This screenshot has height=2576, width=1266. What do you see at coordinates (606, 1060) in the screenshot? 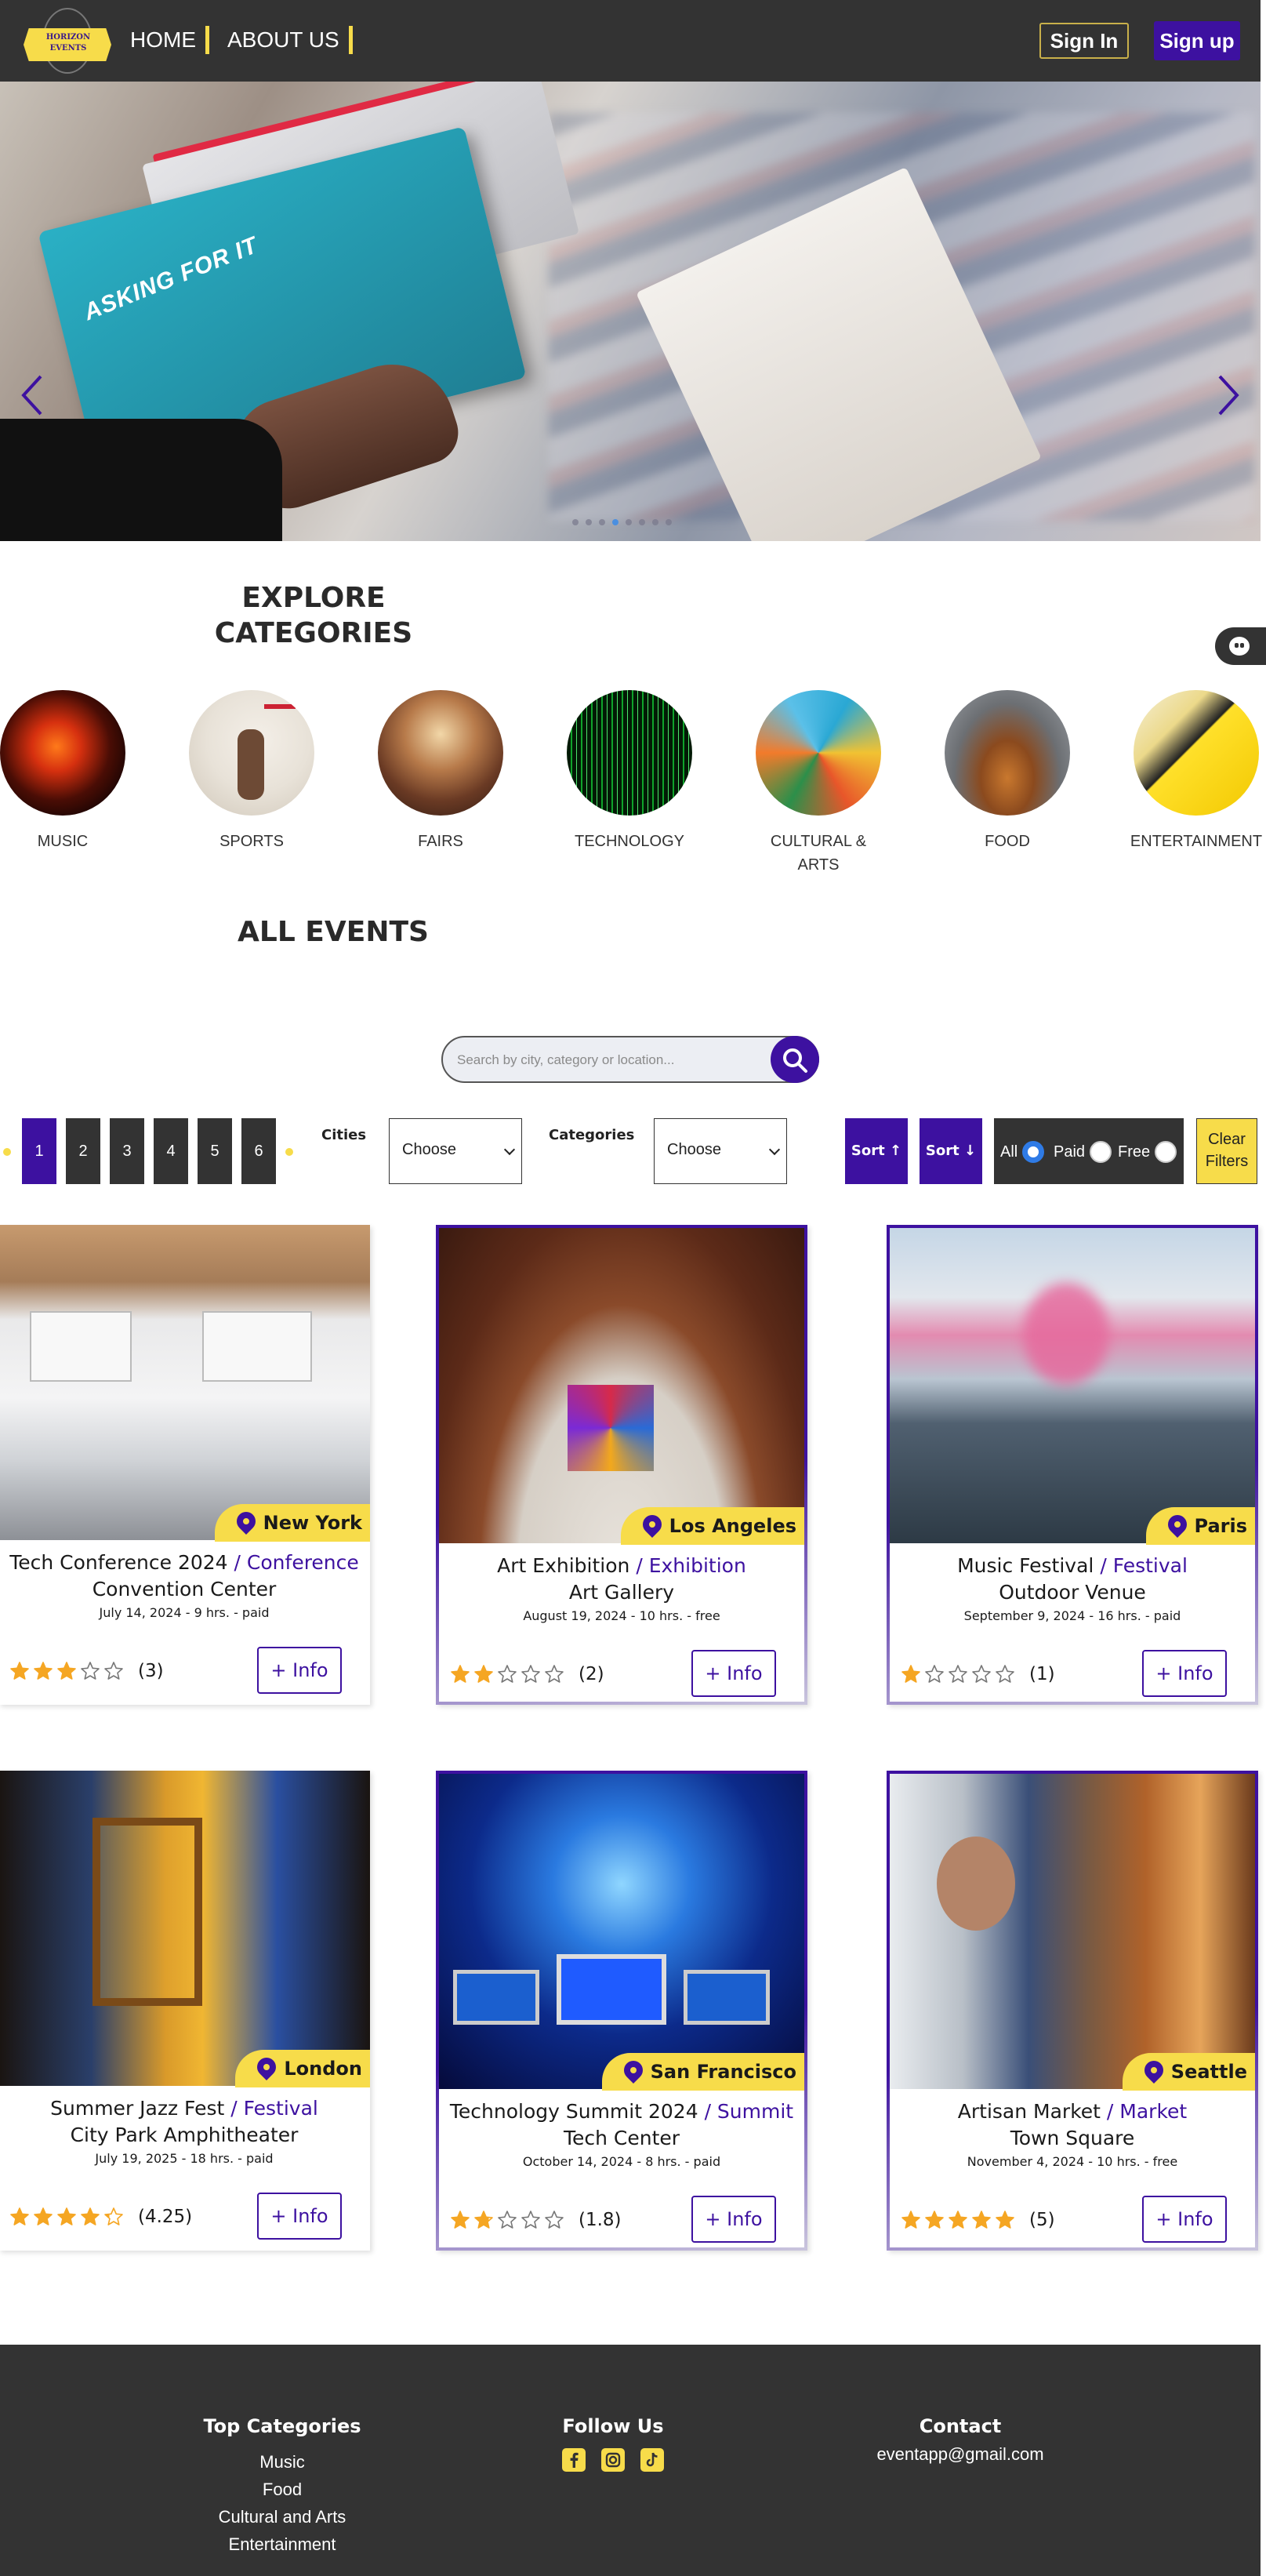
I see `search-input` at bounding box center [606, 1060].